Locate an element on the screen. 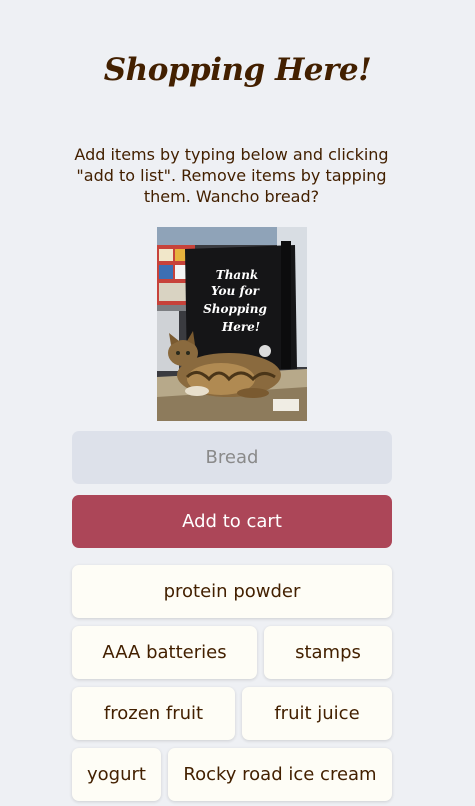  list-item: frozen fruit is located at coordinates (153, 713).